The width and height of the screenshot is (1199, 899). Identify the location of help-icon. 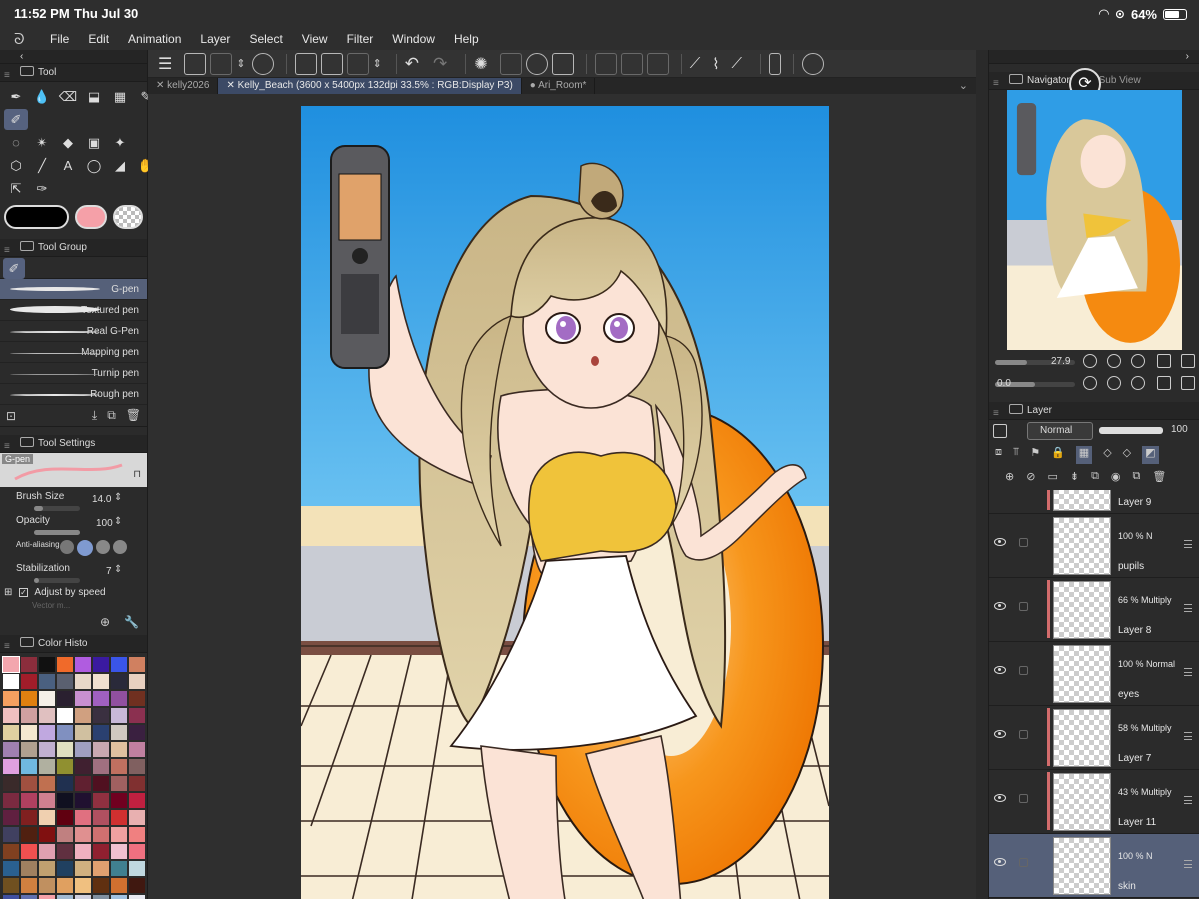
(813, 63).